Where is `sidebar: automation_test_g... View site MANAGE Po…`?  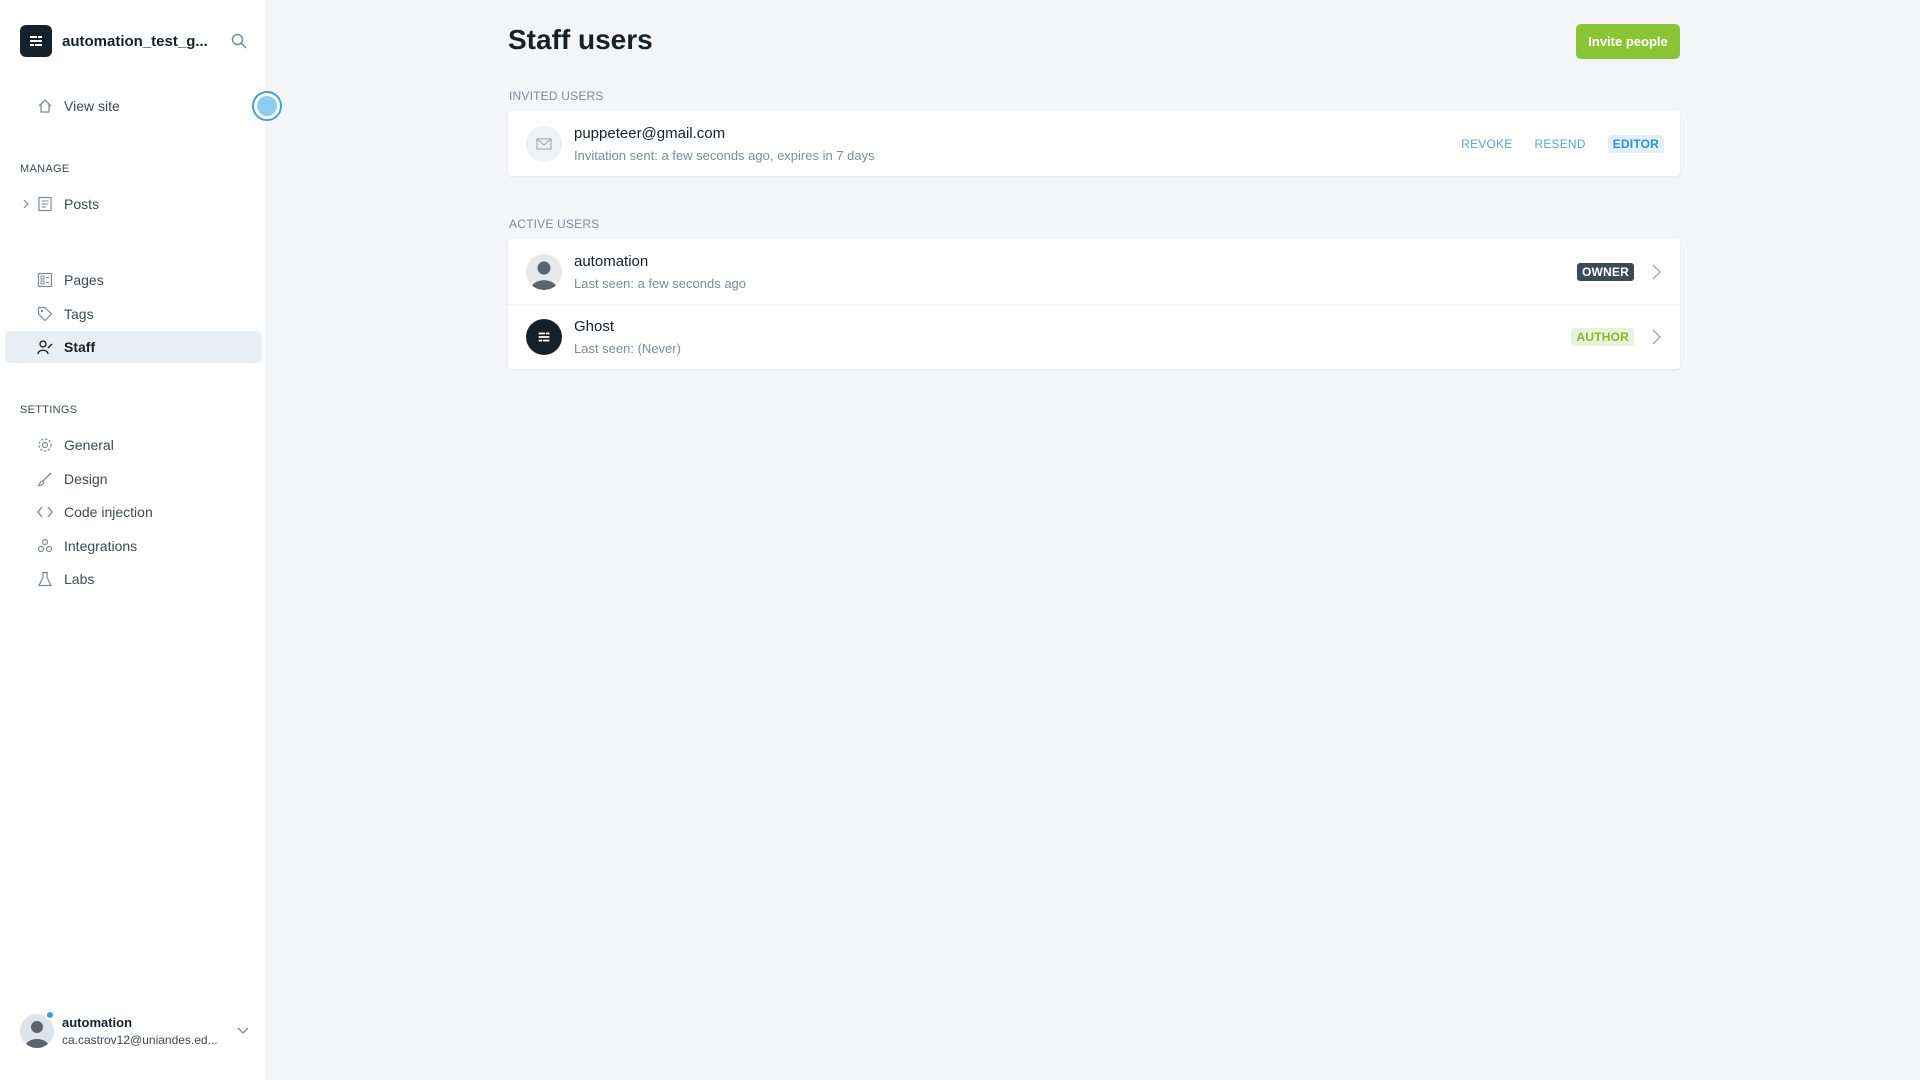 sidebar: automation_test_g... View site MANAGE Po… is located at coordinates (141, 540).